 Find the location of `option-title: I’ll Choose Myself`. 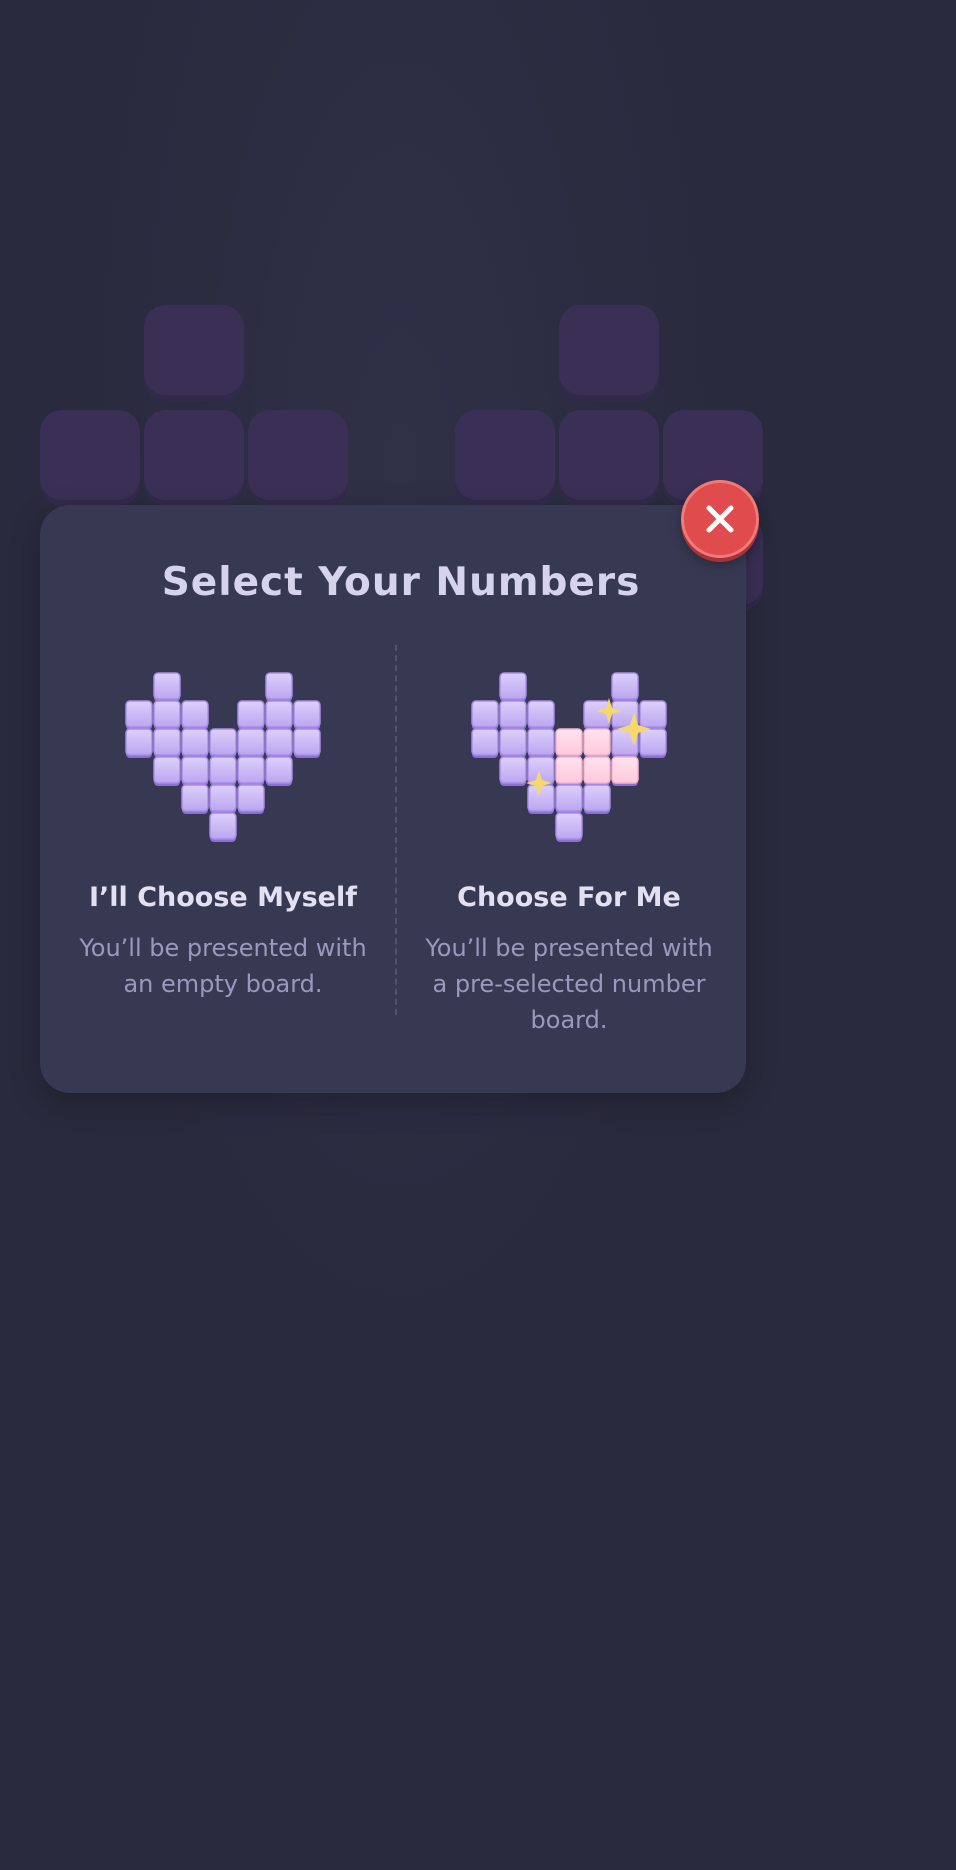

option-title: I’ll Choose Myself is located at coordinates (223, 897).